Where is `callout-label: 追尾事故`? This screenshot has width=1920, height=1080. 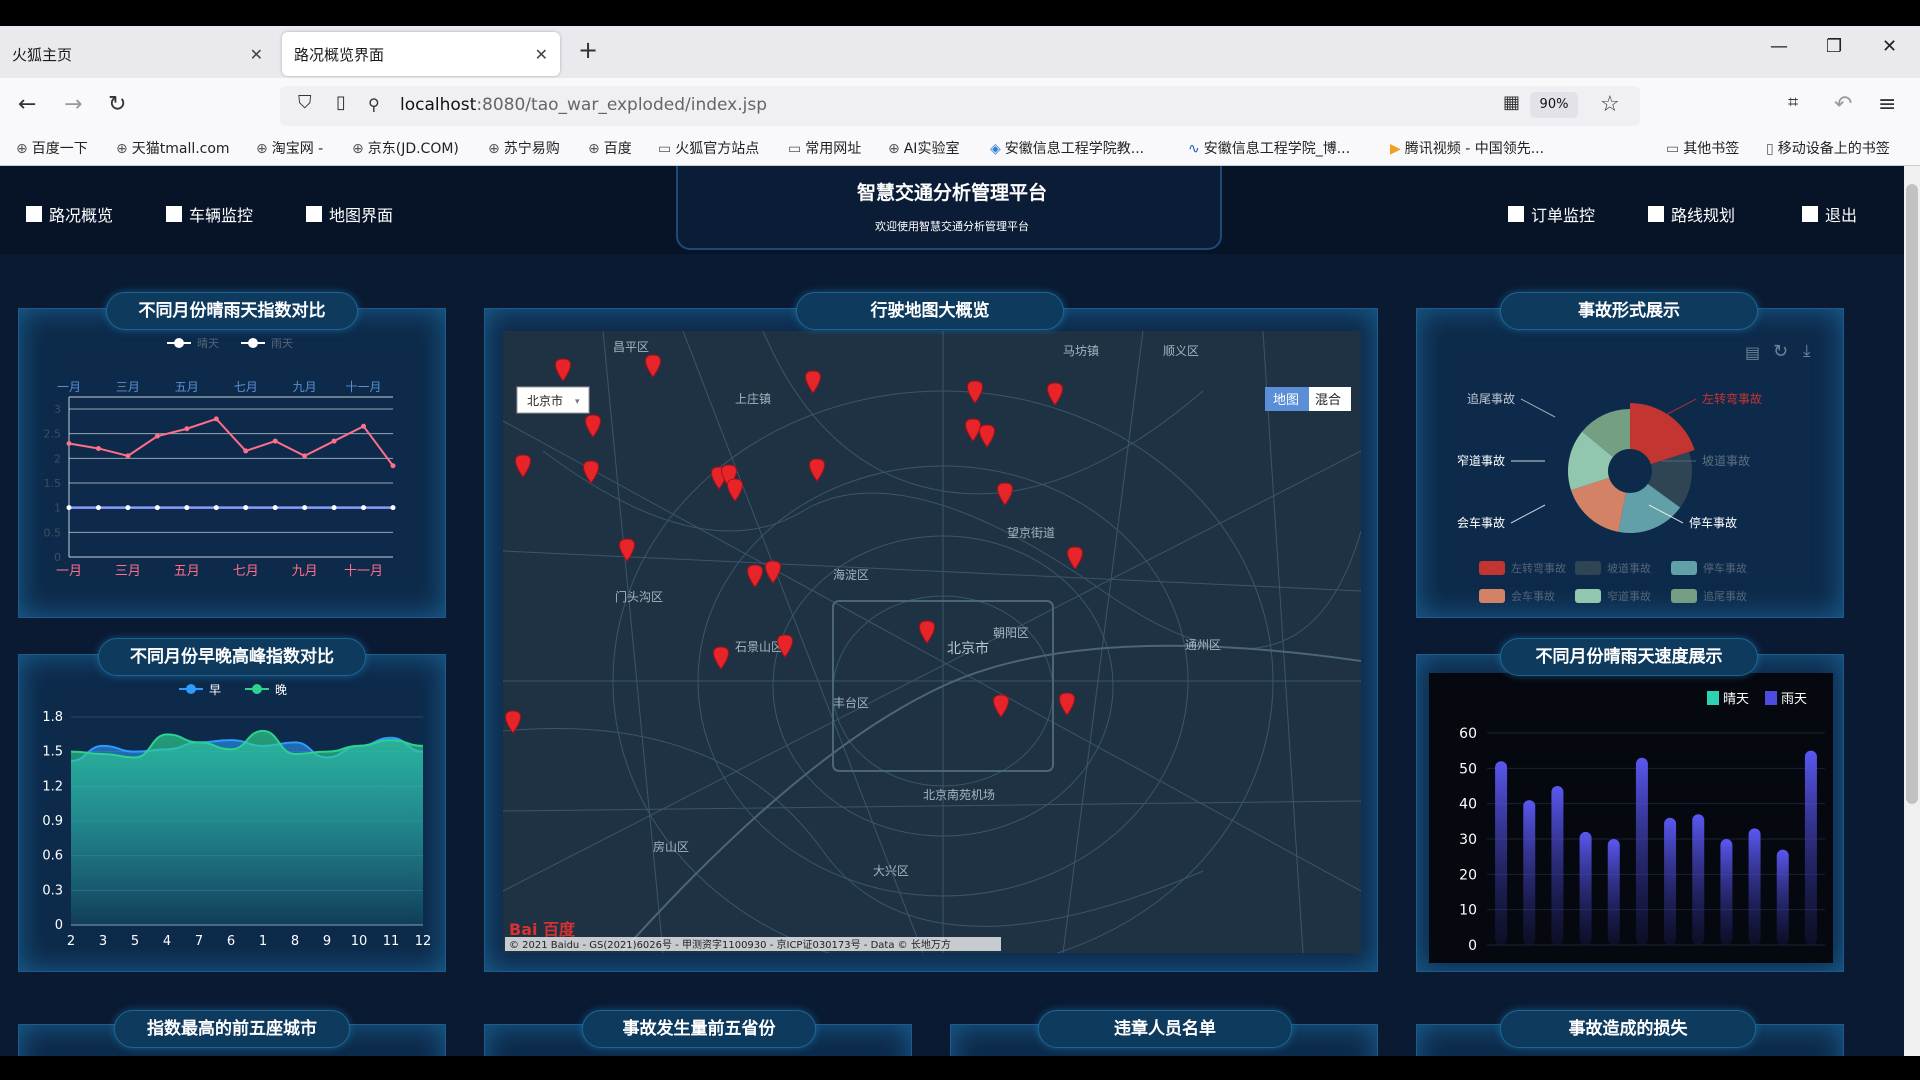
callout-label: 追尾事故 is located at coordinates (1491, 398).